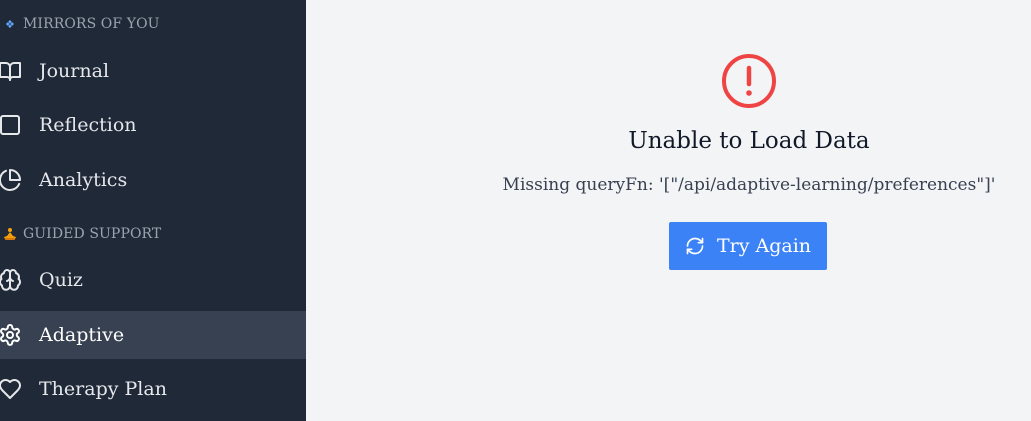 This screenshot has width=1031, height=421. I want to click on alert-circle-icon, so click(749, 81).